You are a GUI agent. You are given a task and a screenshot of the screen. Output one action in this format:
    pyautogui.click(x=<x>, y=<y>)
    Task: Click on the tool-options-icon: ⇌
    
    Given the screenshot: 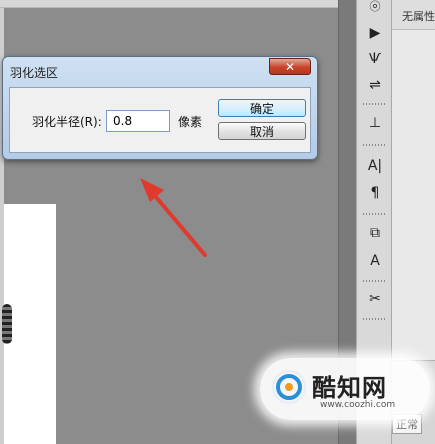 What is the action you would take?
    pyautogui.click(x=375, y=85)
    